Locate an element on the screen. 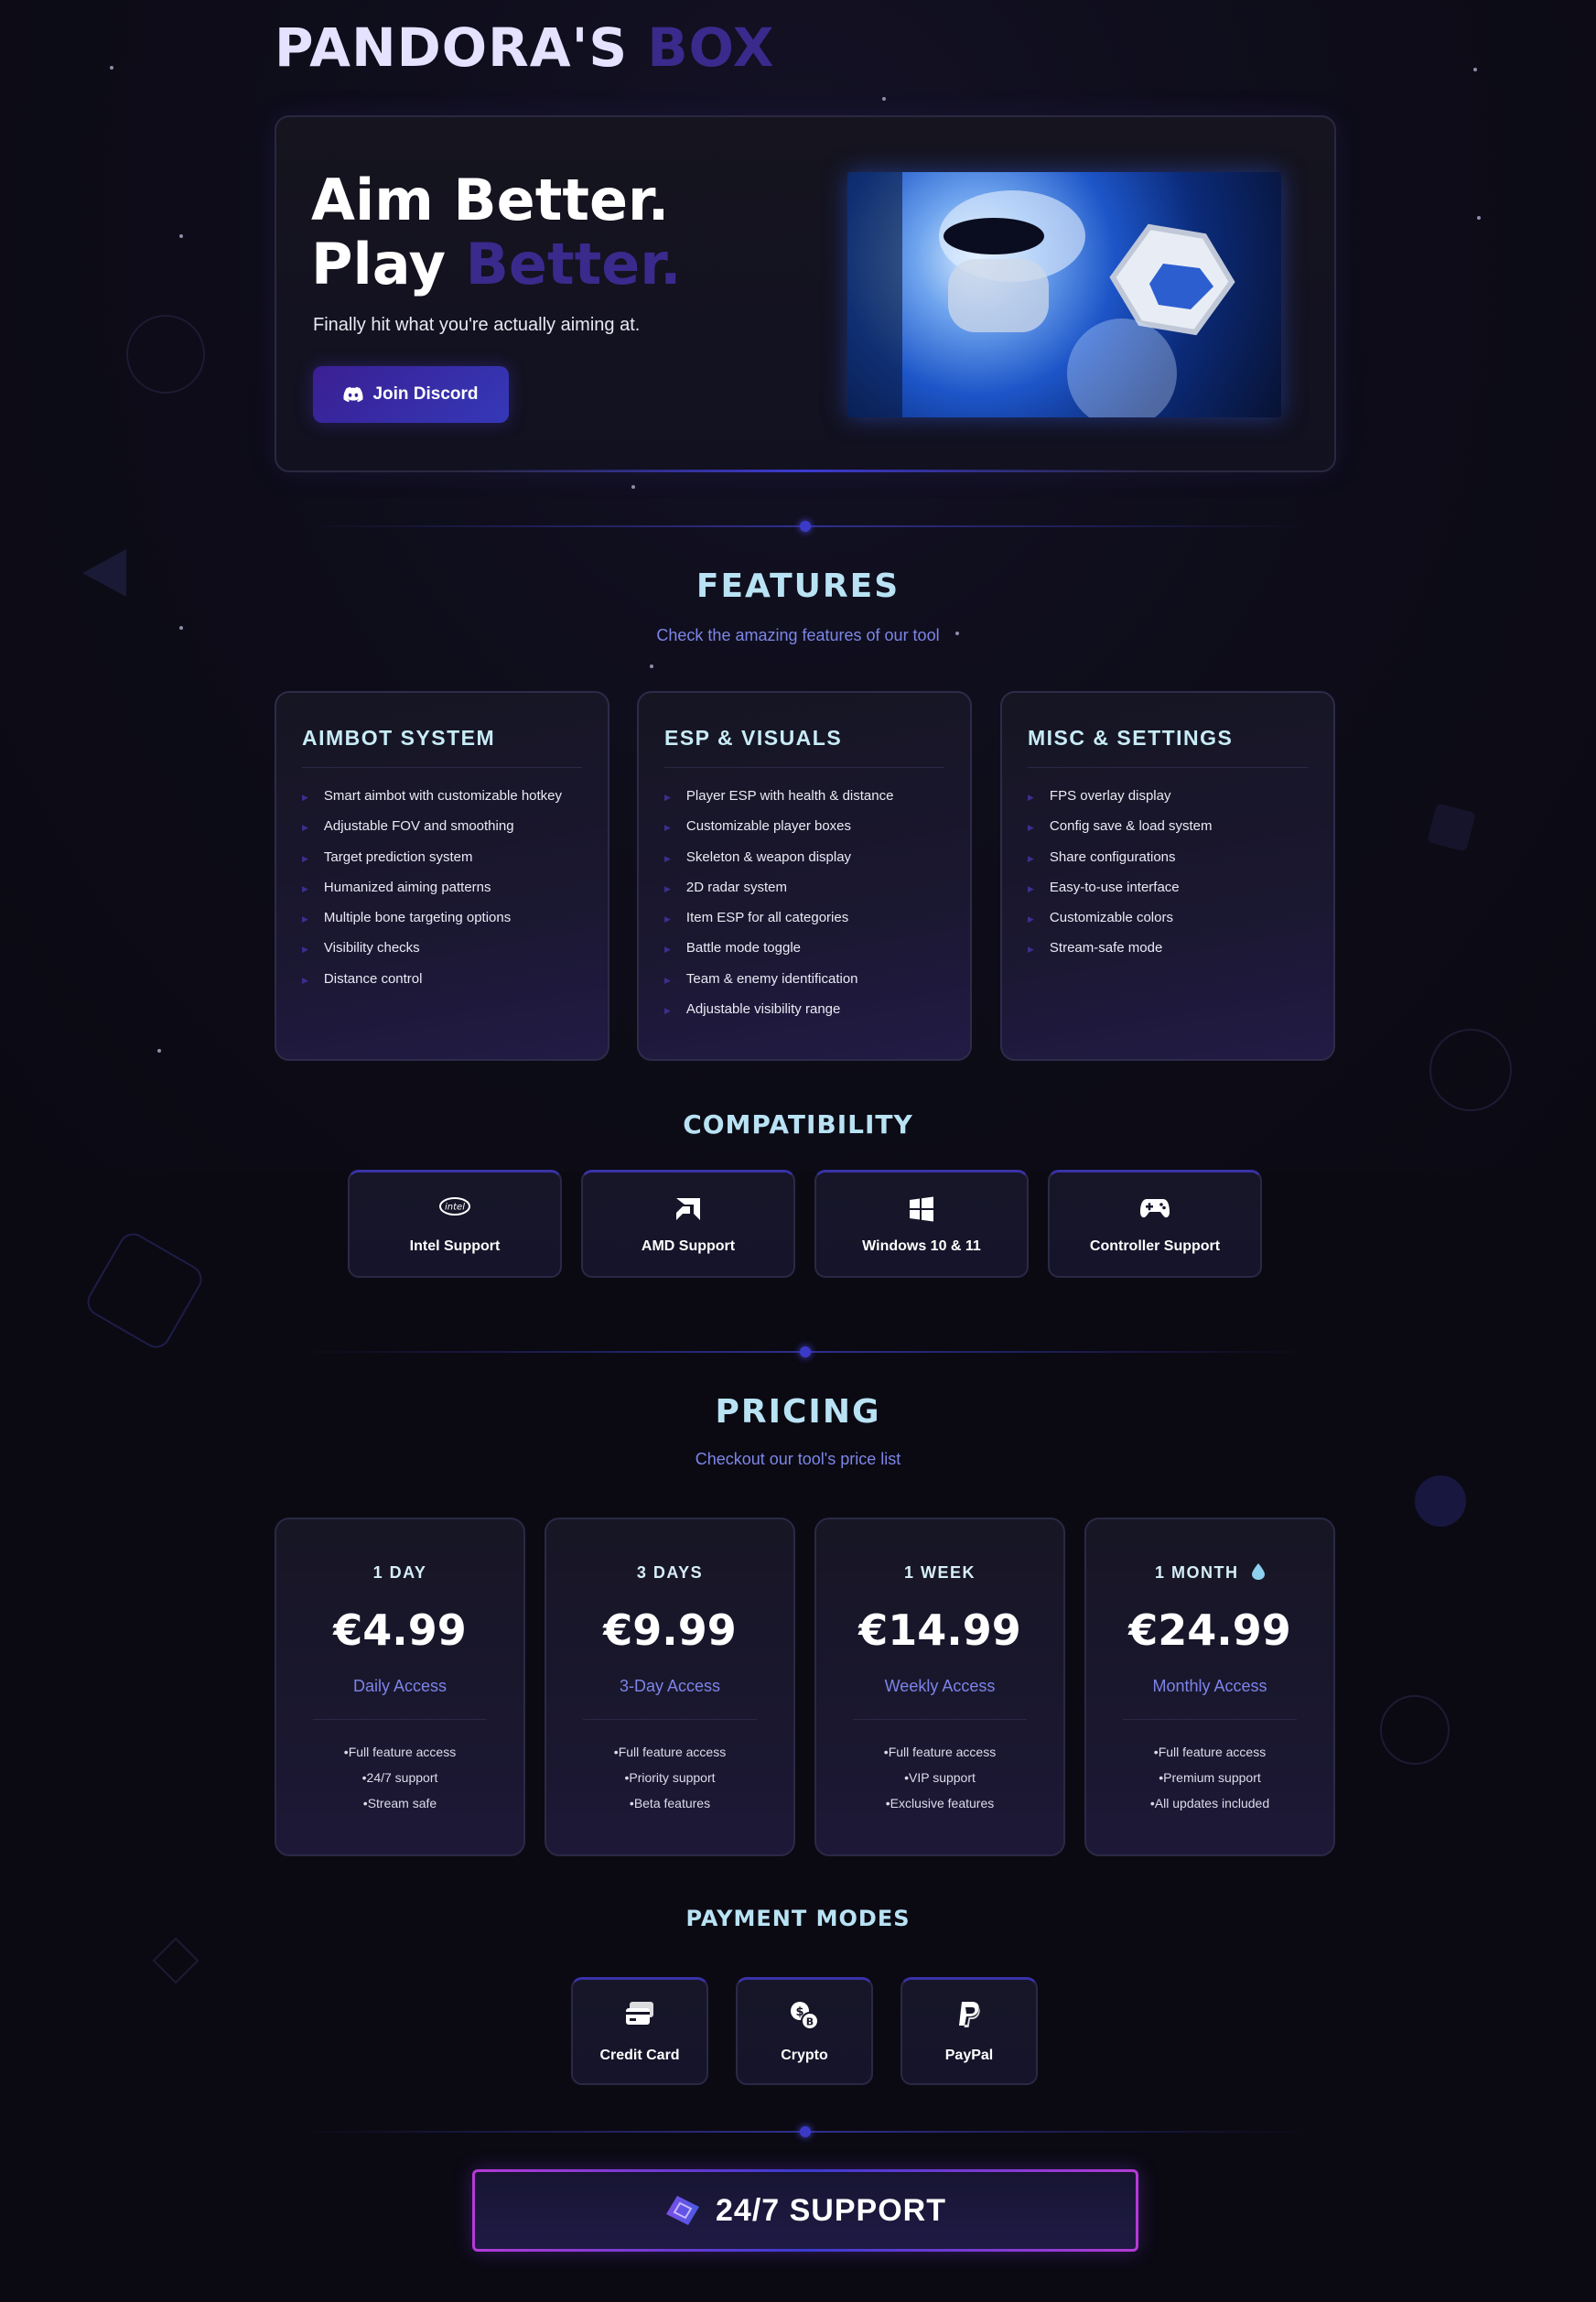  payment-paypal: PayPal is located at coordinates (969, 2031).